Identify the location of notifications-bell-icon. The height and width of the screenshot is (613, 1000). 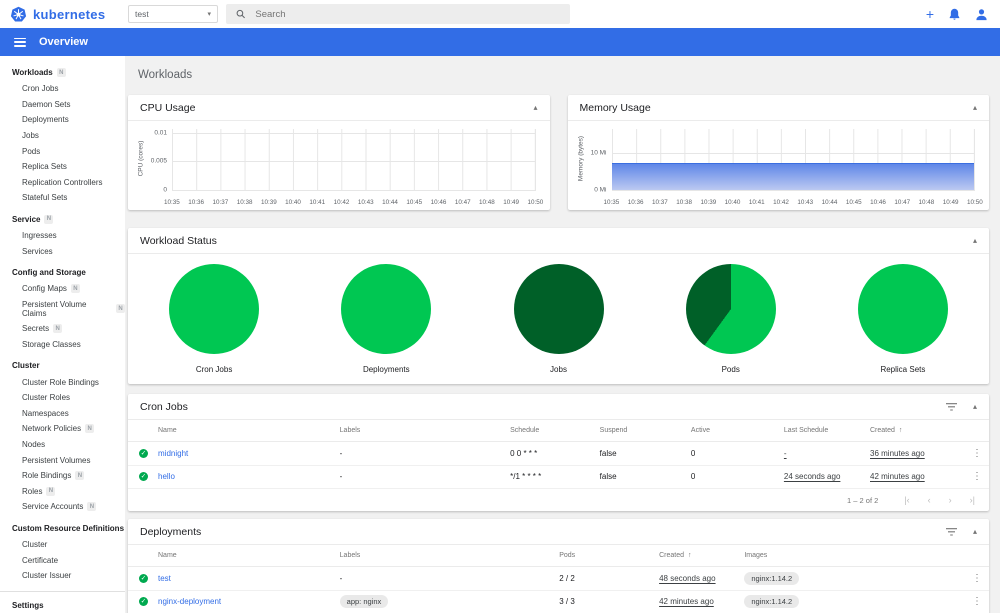
(954, 14).